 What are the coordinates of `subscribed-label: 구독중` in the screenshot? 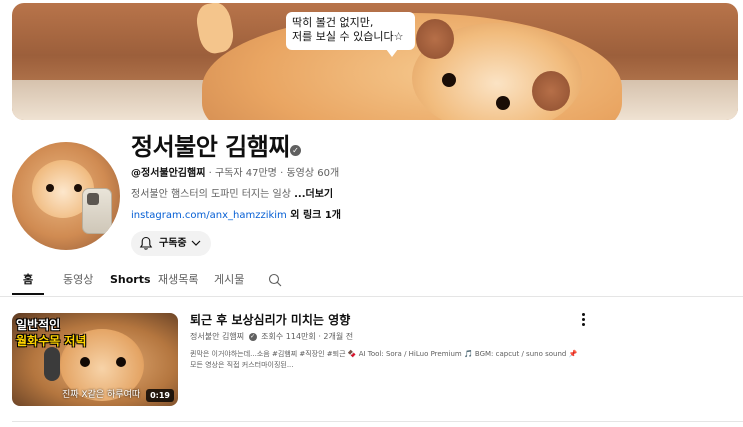 It's located at (173, 243).